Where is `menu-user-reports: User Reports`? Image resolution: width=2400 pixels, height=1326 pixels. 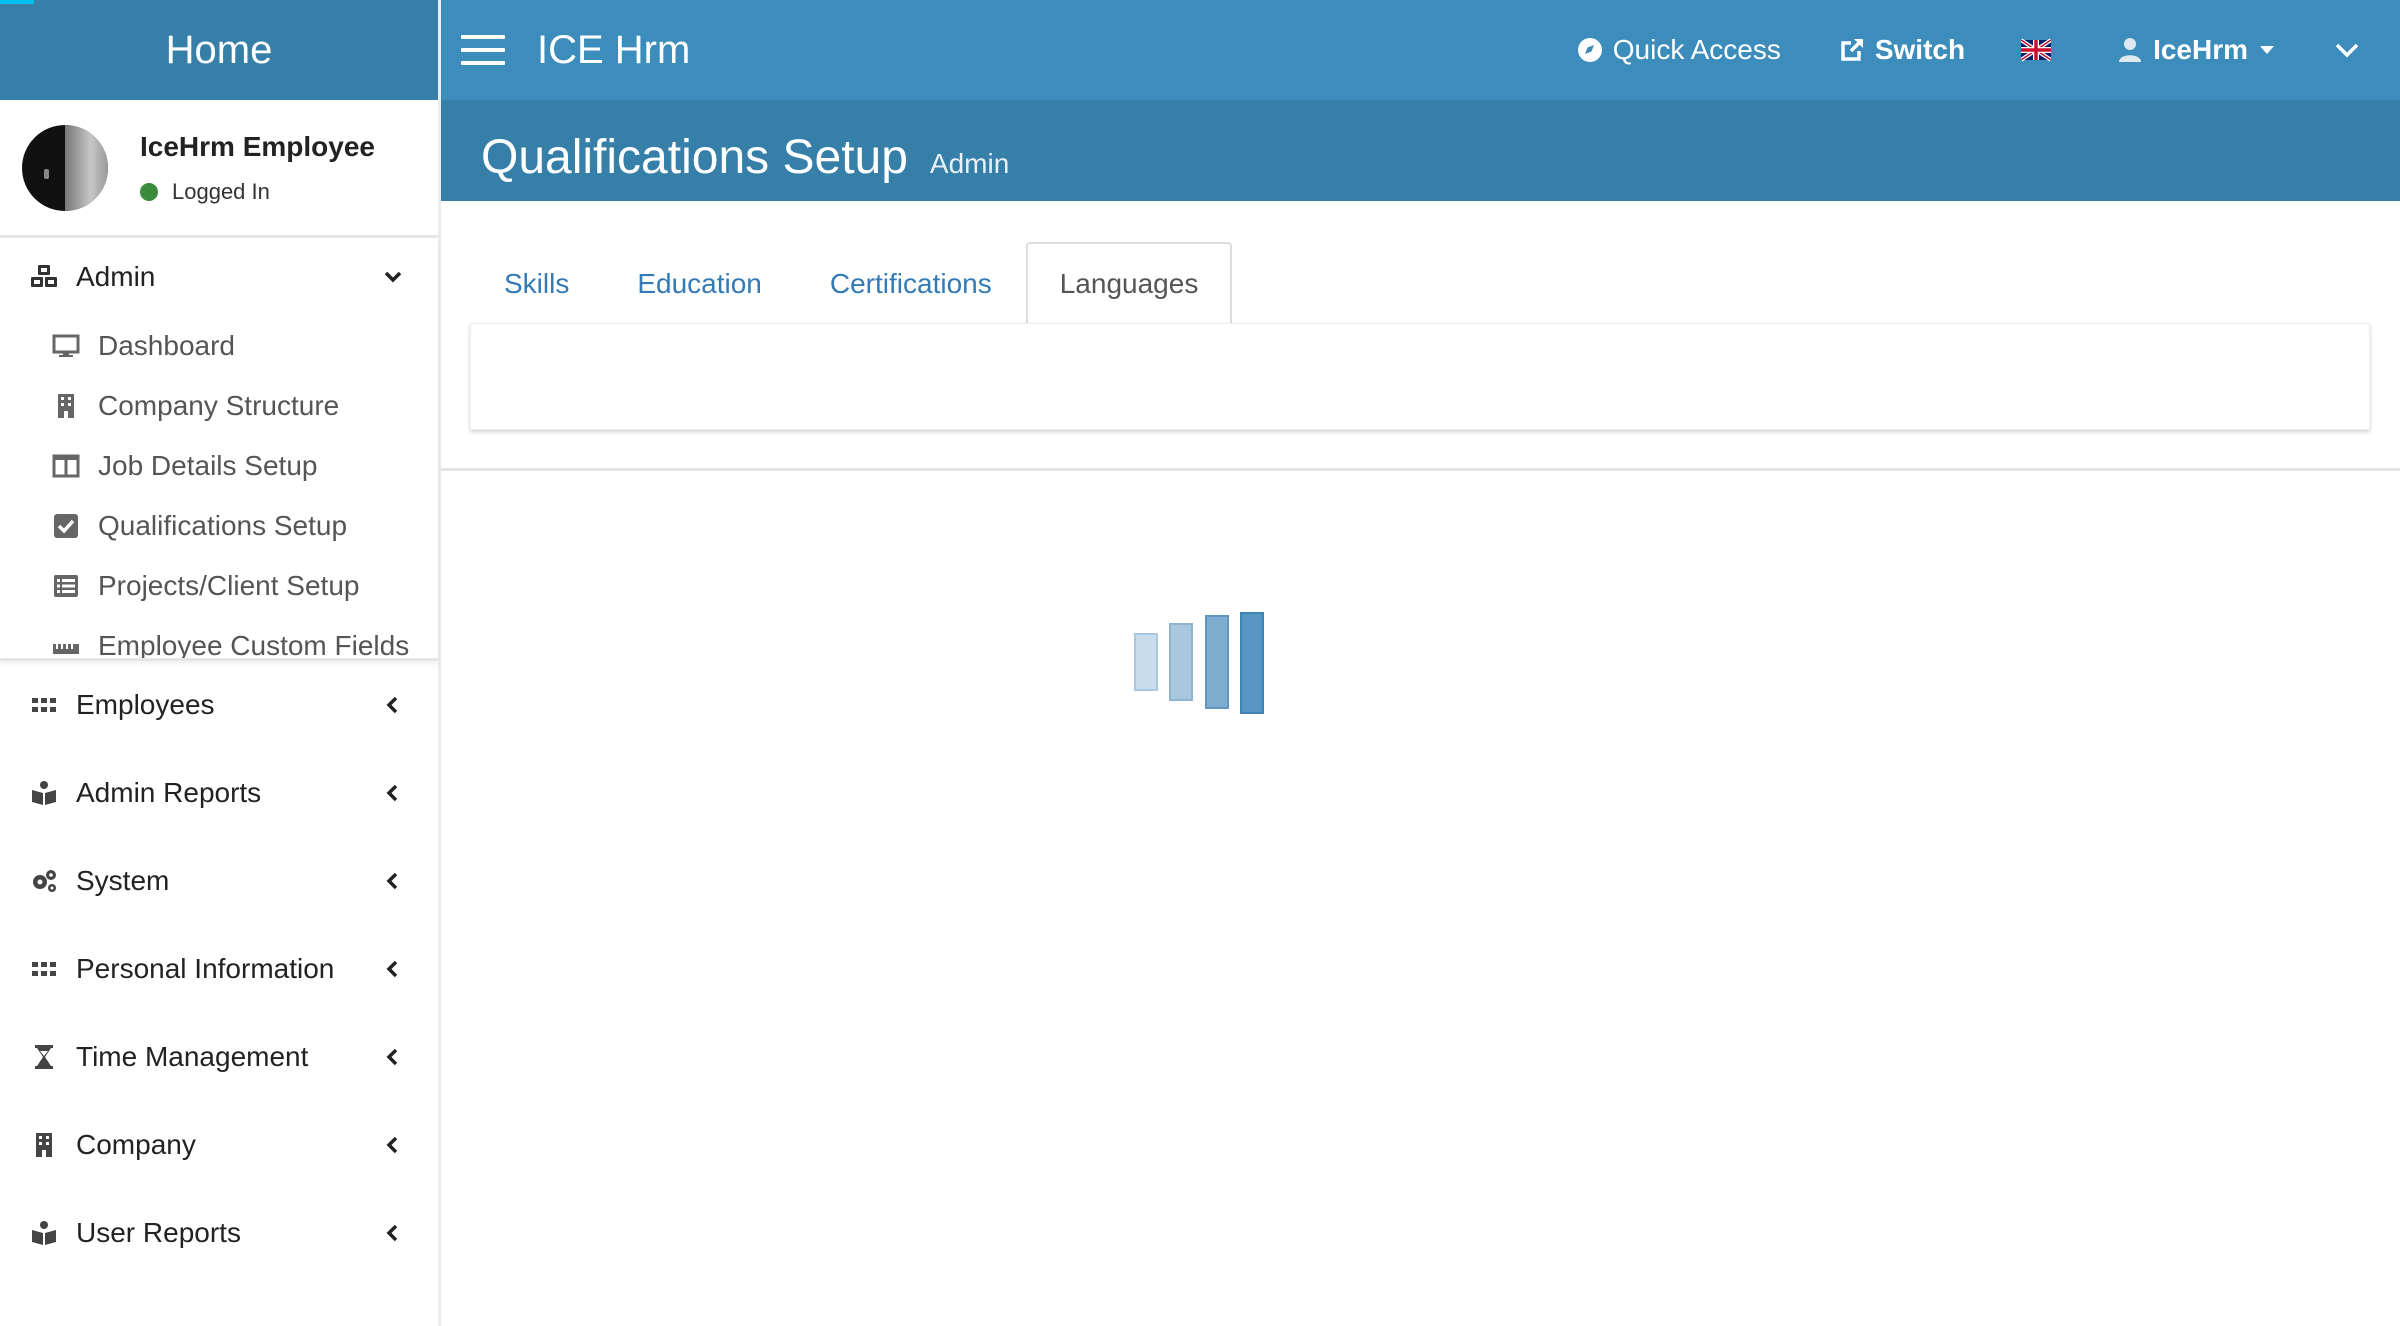
menu-user-reports: User Reports is located at coordinates (219, 1233).